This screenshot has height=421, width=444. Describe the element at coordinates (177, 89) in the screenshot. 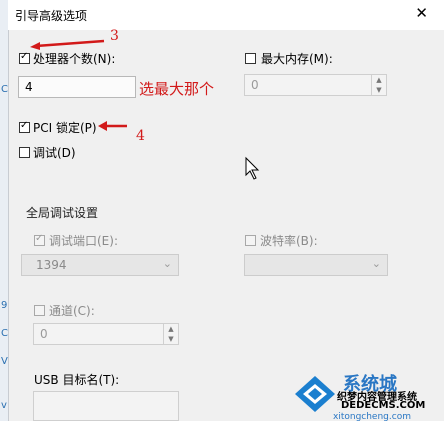

I see `annotation-pick-max: 选最大那个` at that location.